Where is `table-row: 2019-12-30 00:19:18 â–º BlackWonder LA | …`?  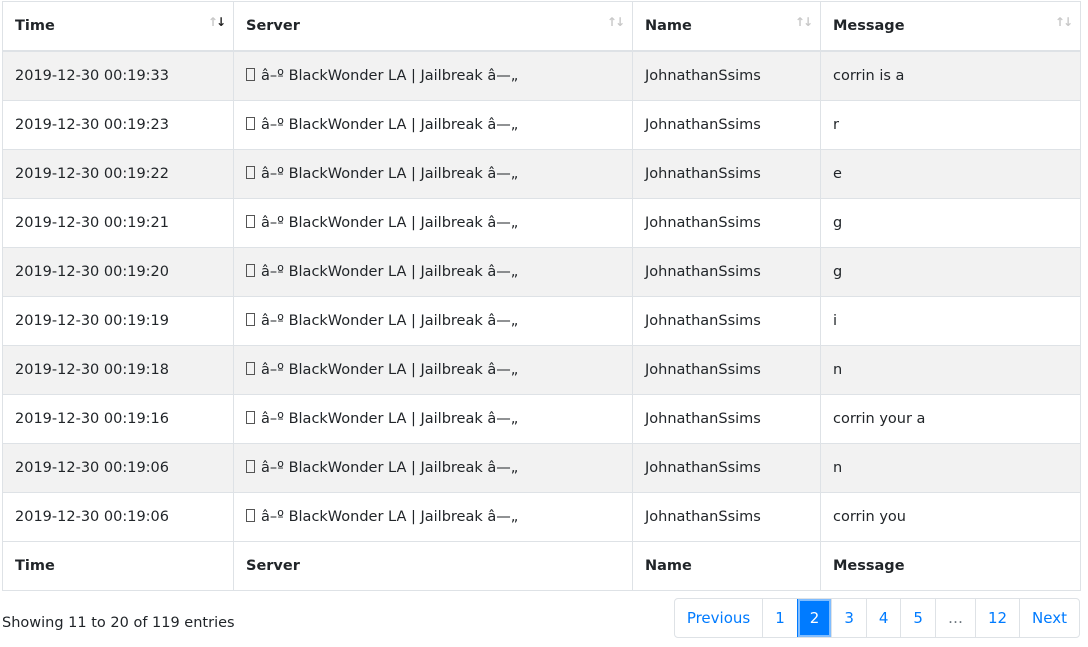
table-row: 2019-12-30 00:19:18 â–º BlackWonder LA | … is located at coordinates (541, 370).